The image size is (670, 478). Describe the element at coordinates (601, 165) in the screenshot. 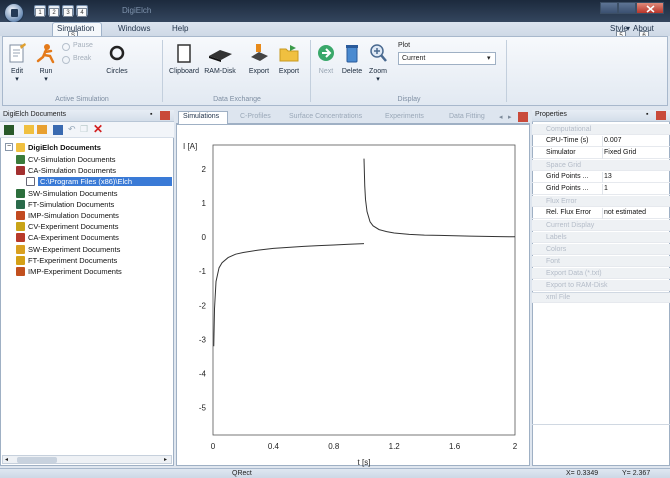

I see `property-category: Space Grid` at that location.